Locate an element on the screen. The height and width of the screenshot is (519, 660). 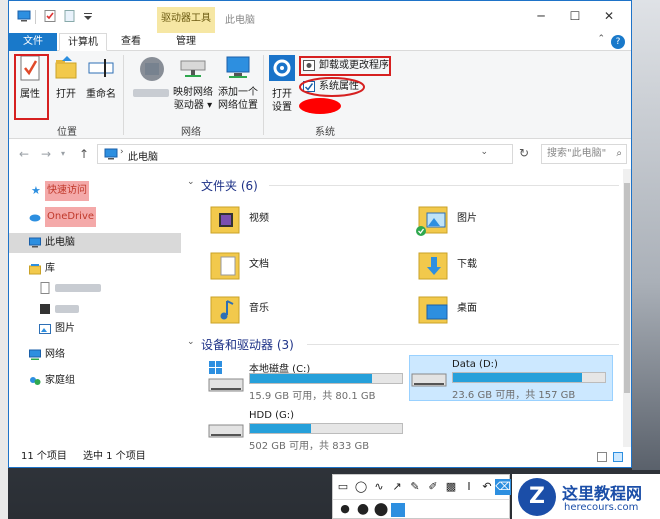
folder-desktop: 桌面 is located at coordinates (501, 309).